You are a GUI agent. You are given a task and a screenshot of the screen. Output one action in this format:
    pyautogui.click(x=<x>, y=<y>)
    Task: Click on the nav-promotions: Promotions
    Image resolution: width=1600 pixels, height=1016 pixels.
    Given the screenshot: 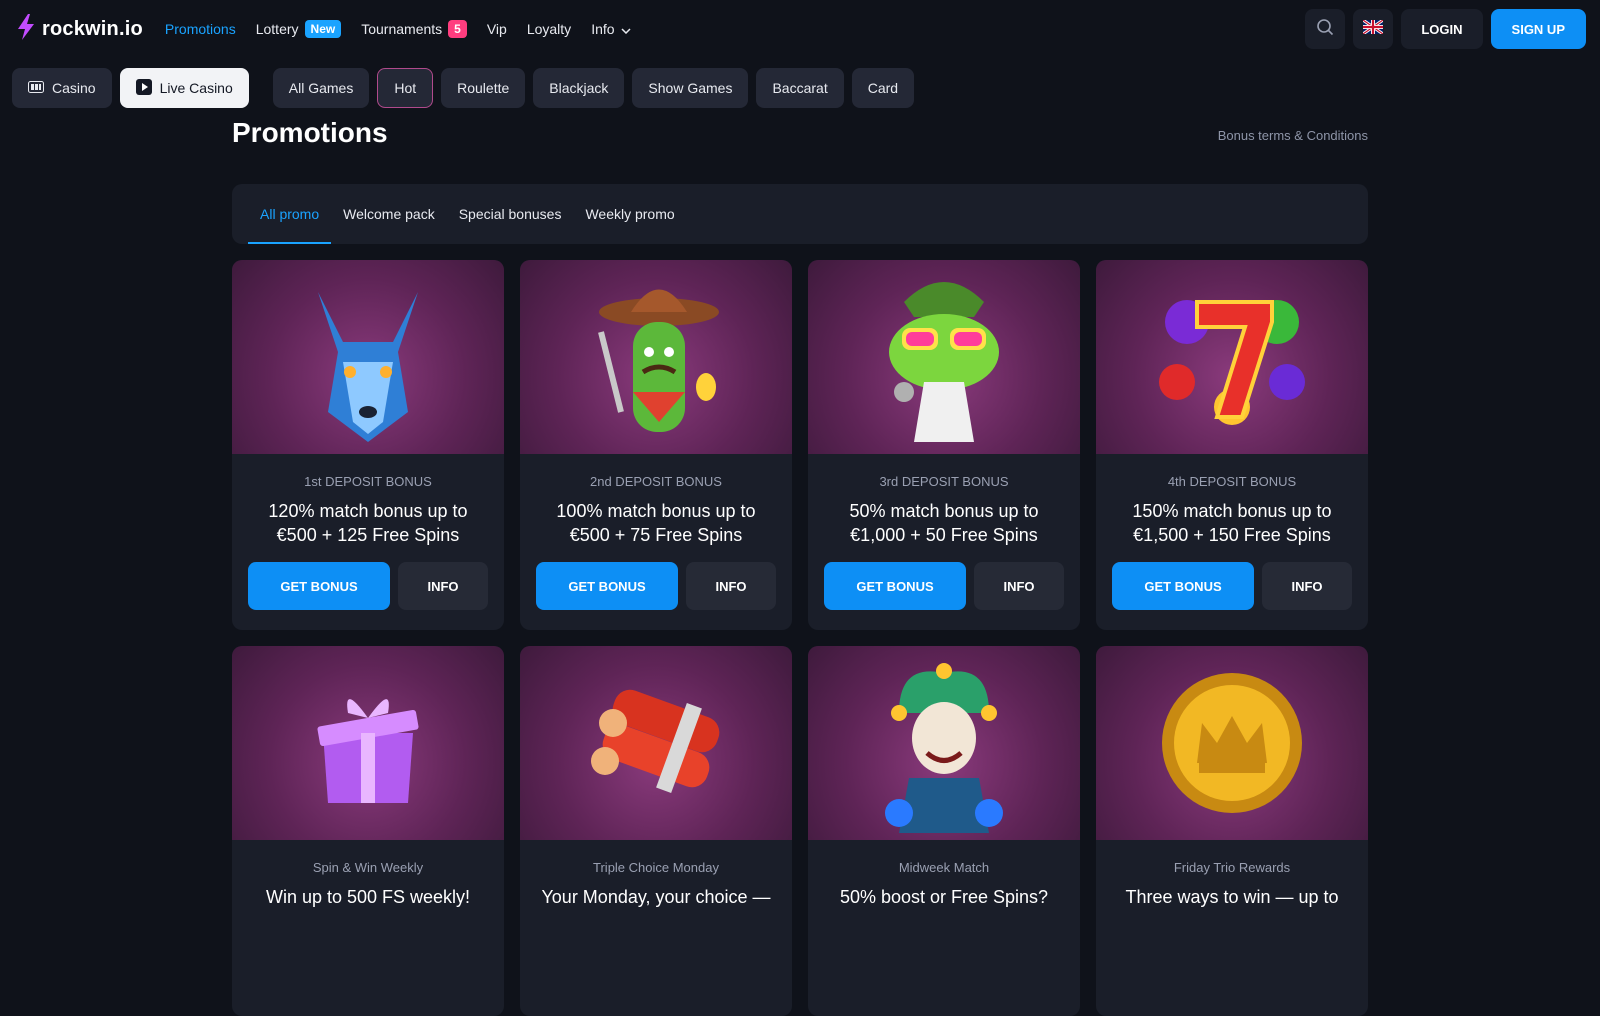 What is the action you would take?
    pyautogui.click(x=200, y=29)
    